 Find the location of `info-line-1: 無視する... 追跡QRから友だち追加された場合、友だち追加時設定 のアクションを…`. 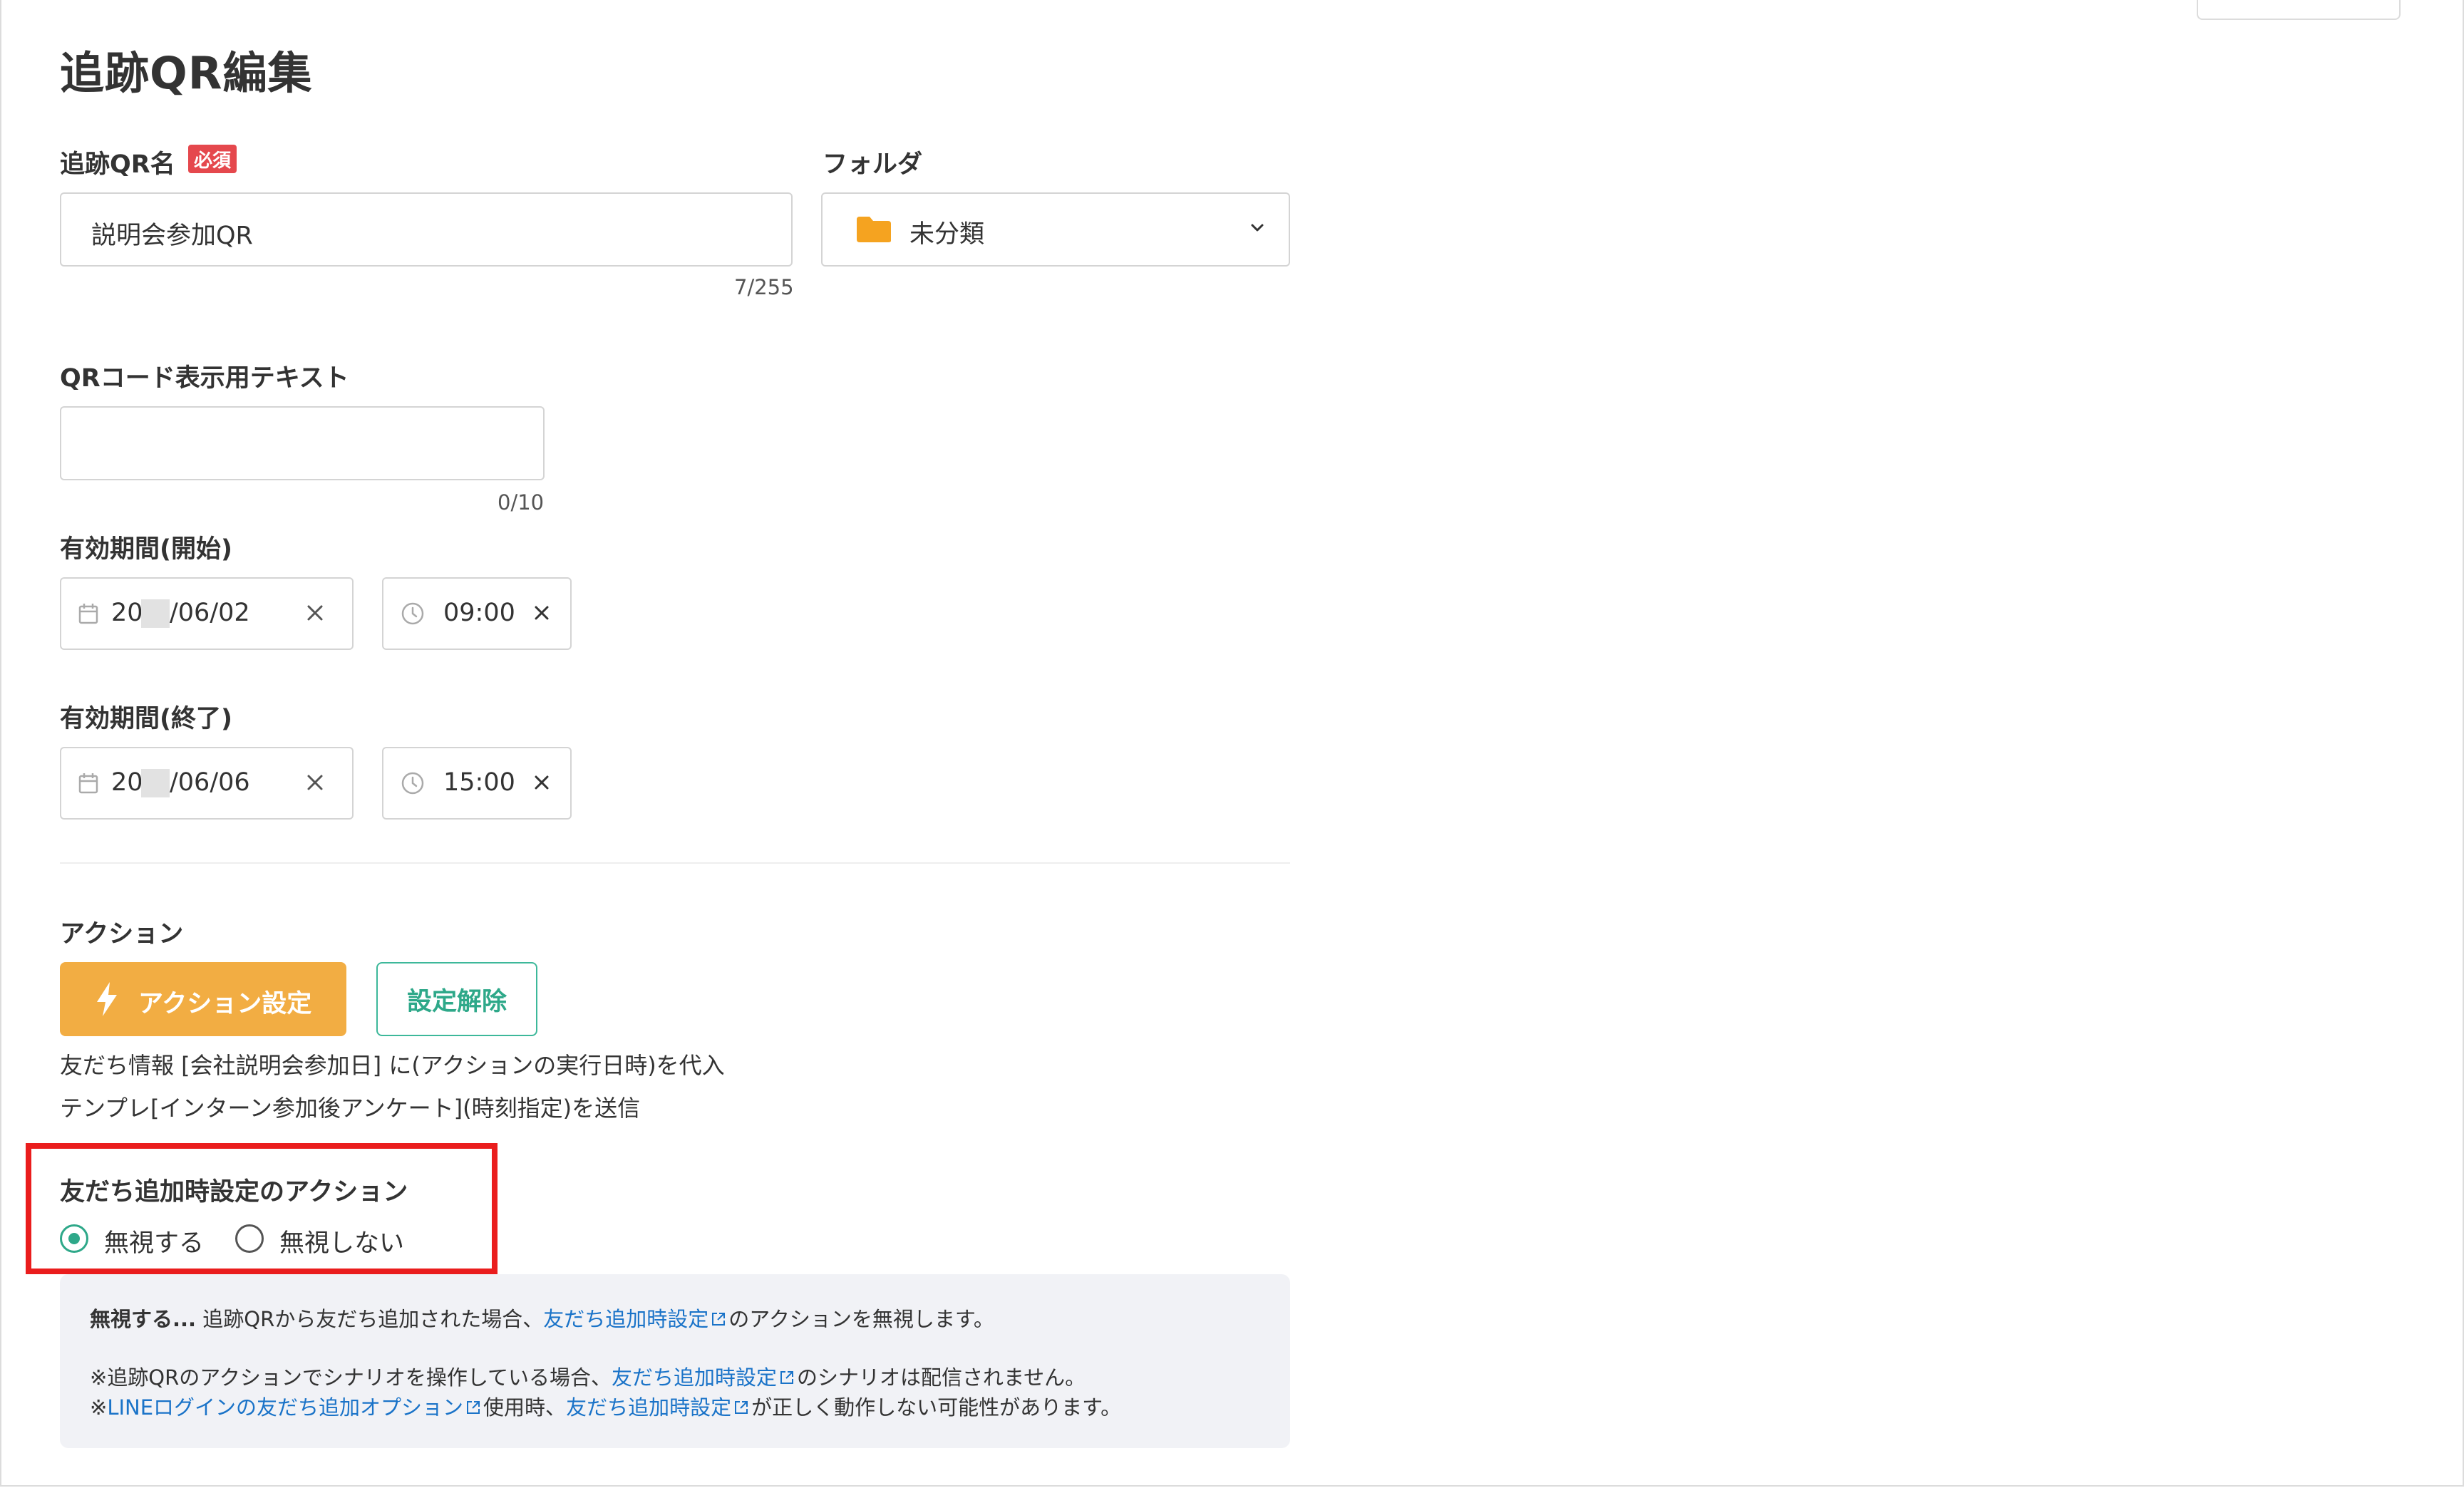

info-line-1: 無視する... 追跡QRから友だち追加された場合、友だち追加時設定 のアクションを… is located at coordinates (542, 1318).